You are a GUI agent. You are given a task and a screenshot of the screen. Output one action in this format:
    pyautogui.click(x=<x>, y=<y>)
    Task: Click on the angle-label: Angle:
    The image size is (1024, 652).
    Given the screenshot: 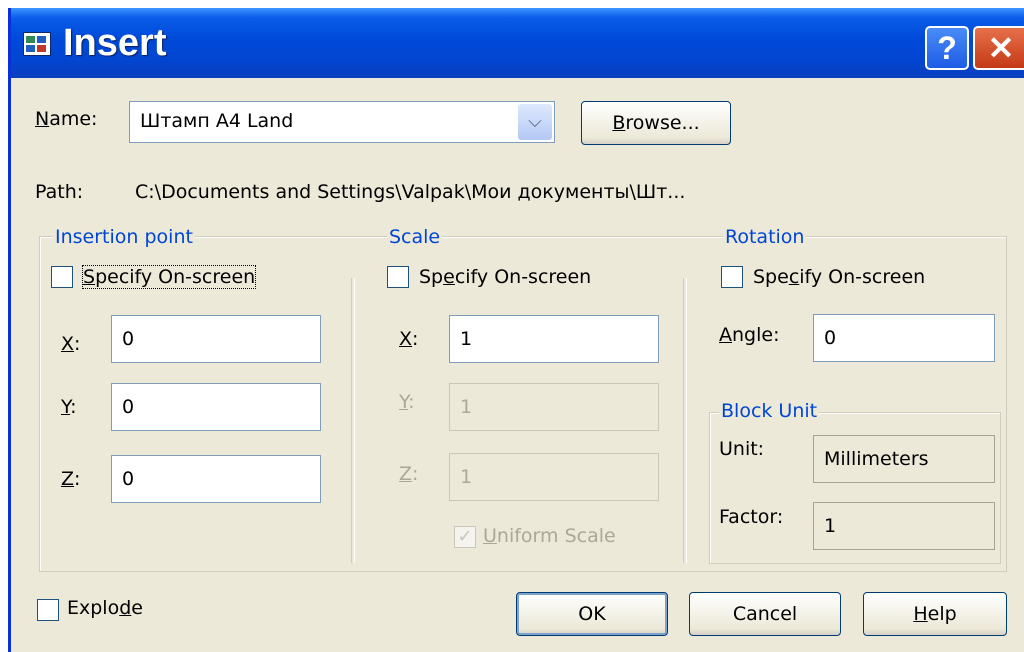 What is the action you would take?
    pyautogui.click(x=749, y=335)
    